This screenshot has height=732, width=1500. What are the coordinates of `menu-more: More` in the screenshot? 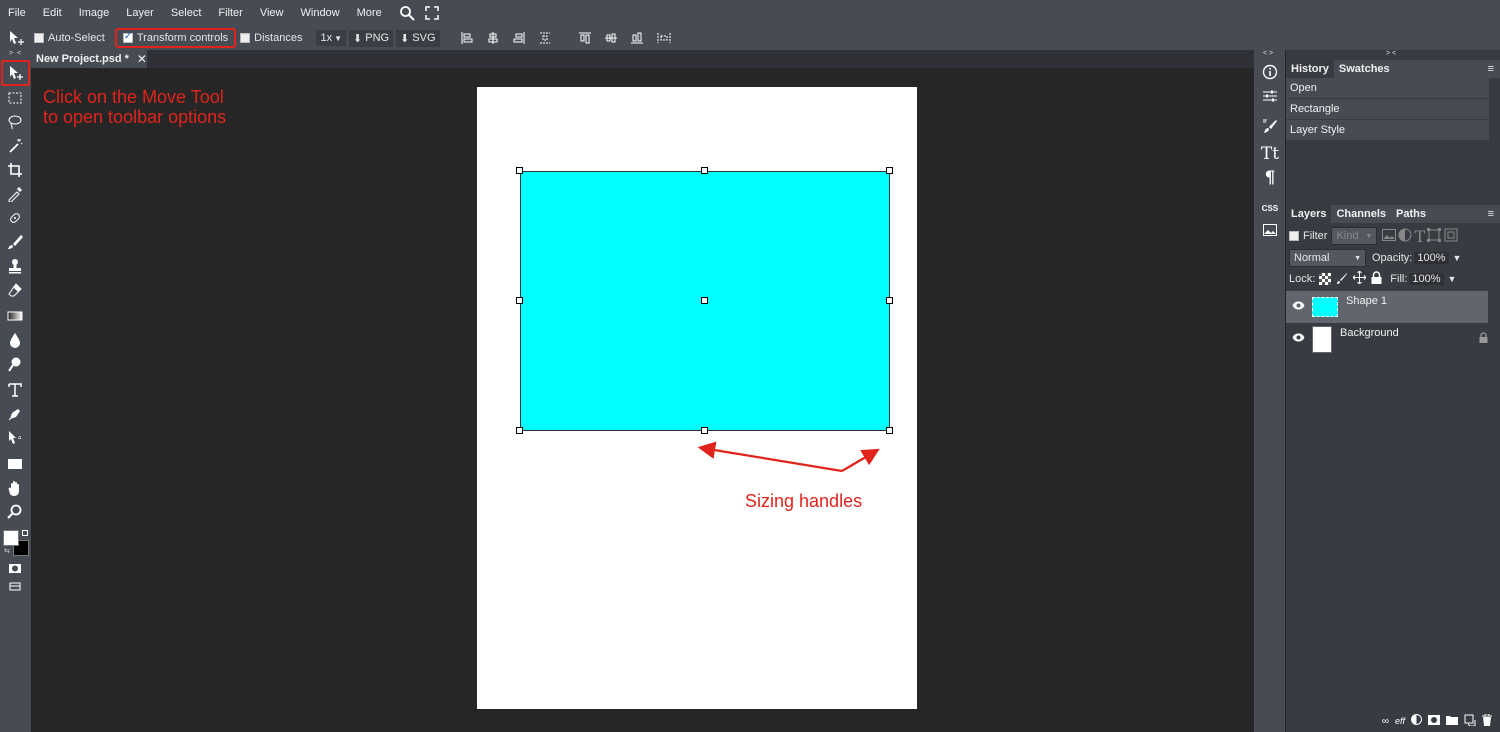 It's located at (369, 13).